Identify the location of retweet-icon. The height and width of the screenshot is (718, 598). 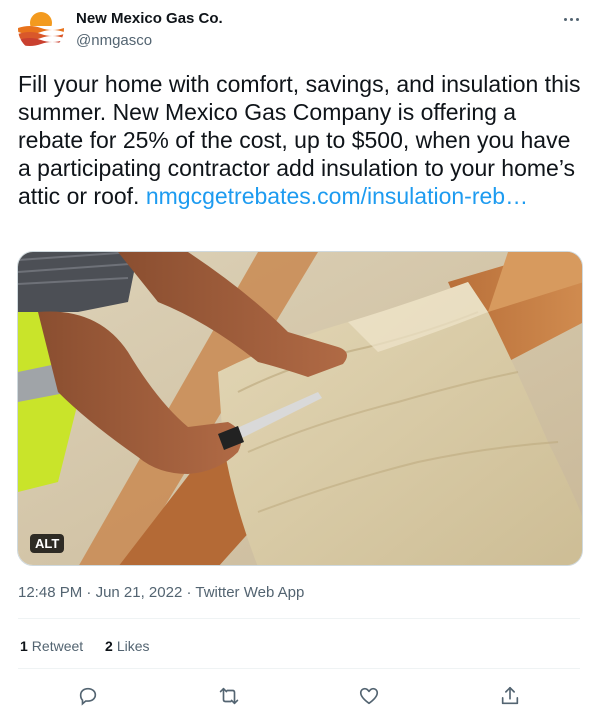
(229, 696).